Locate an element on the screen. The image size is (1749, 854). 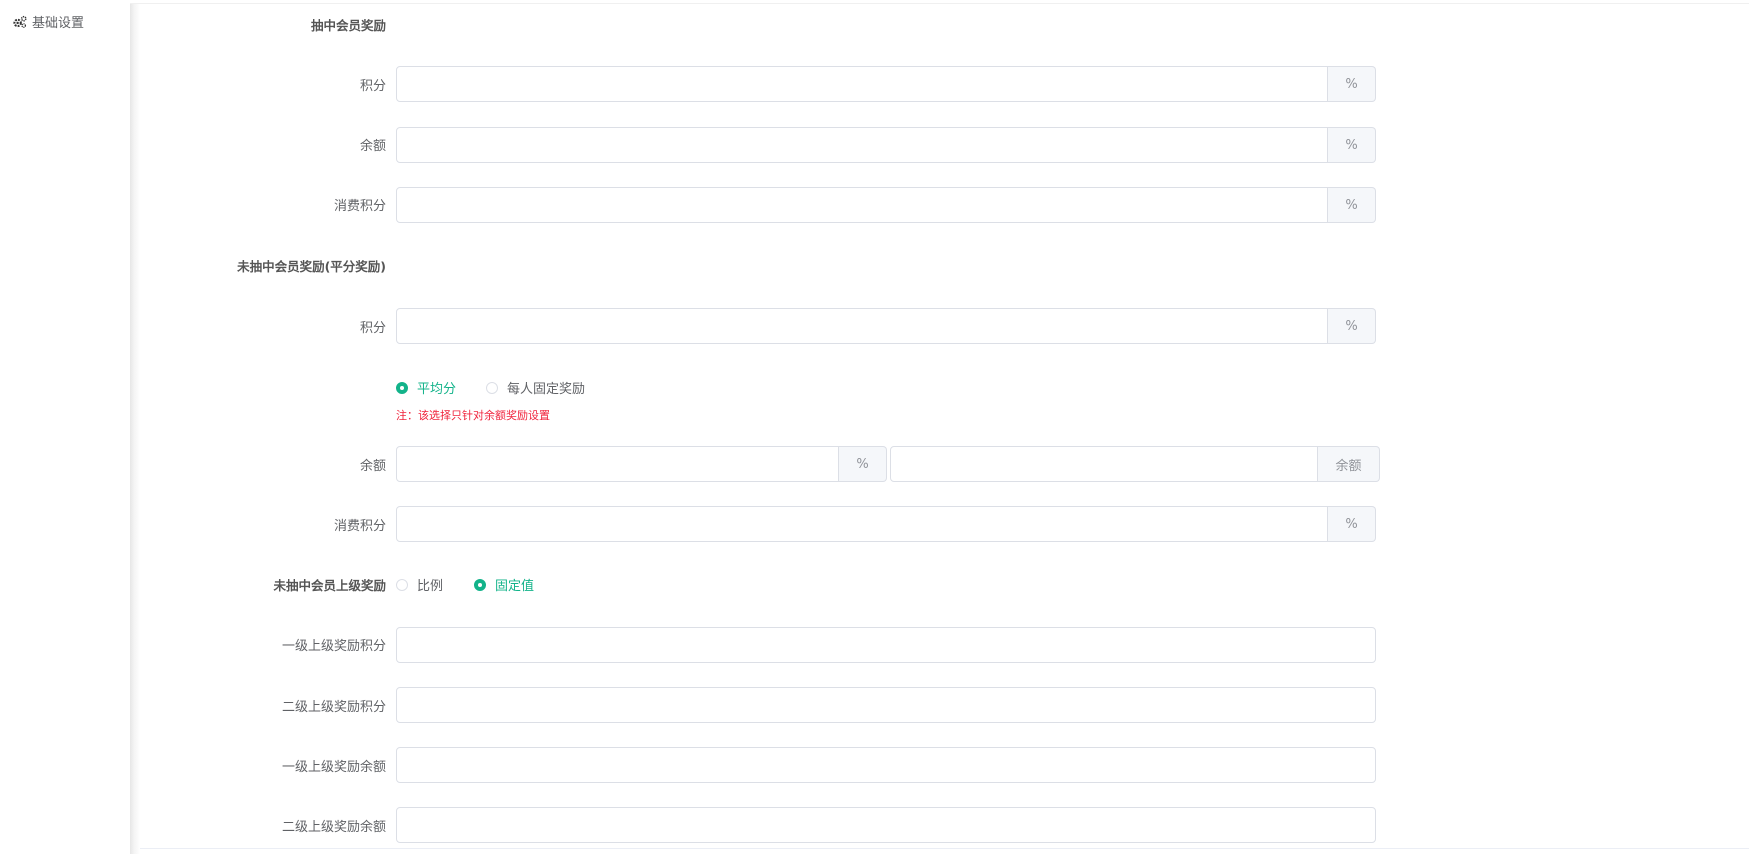
top-divider is located at coordinates (874, 3).